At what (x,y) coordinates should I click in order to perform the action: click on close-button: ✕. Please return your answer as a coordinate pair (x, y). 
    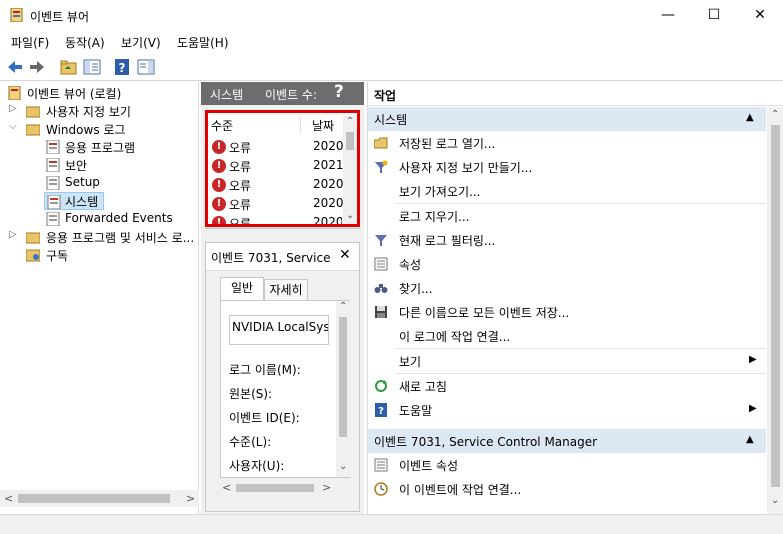
    Looking at the image, I should click on (760, 15).